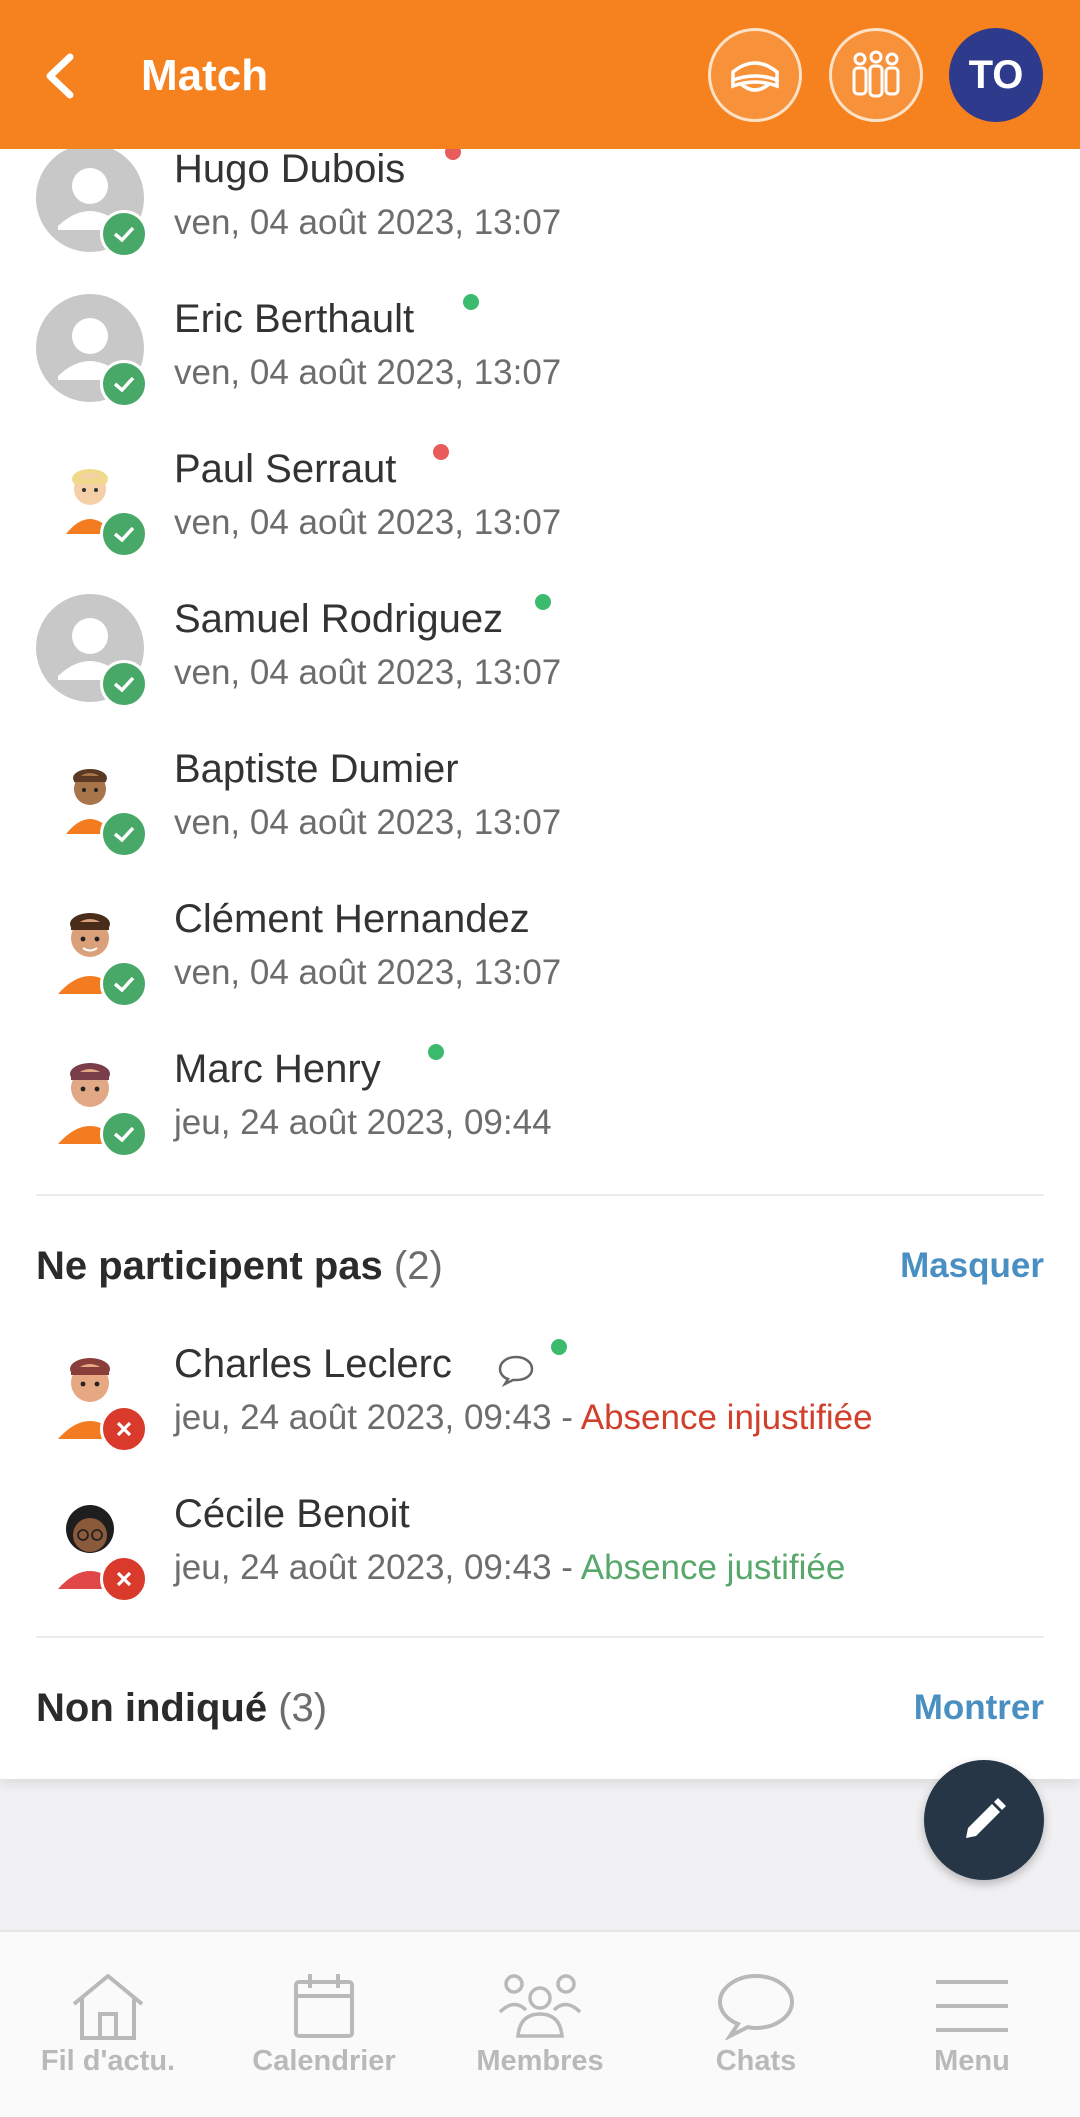 The image size is (1080, 2117). I want to click on members-icon, so click(540, 2006).